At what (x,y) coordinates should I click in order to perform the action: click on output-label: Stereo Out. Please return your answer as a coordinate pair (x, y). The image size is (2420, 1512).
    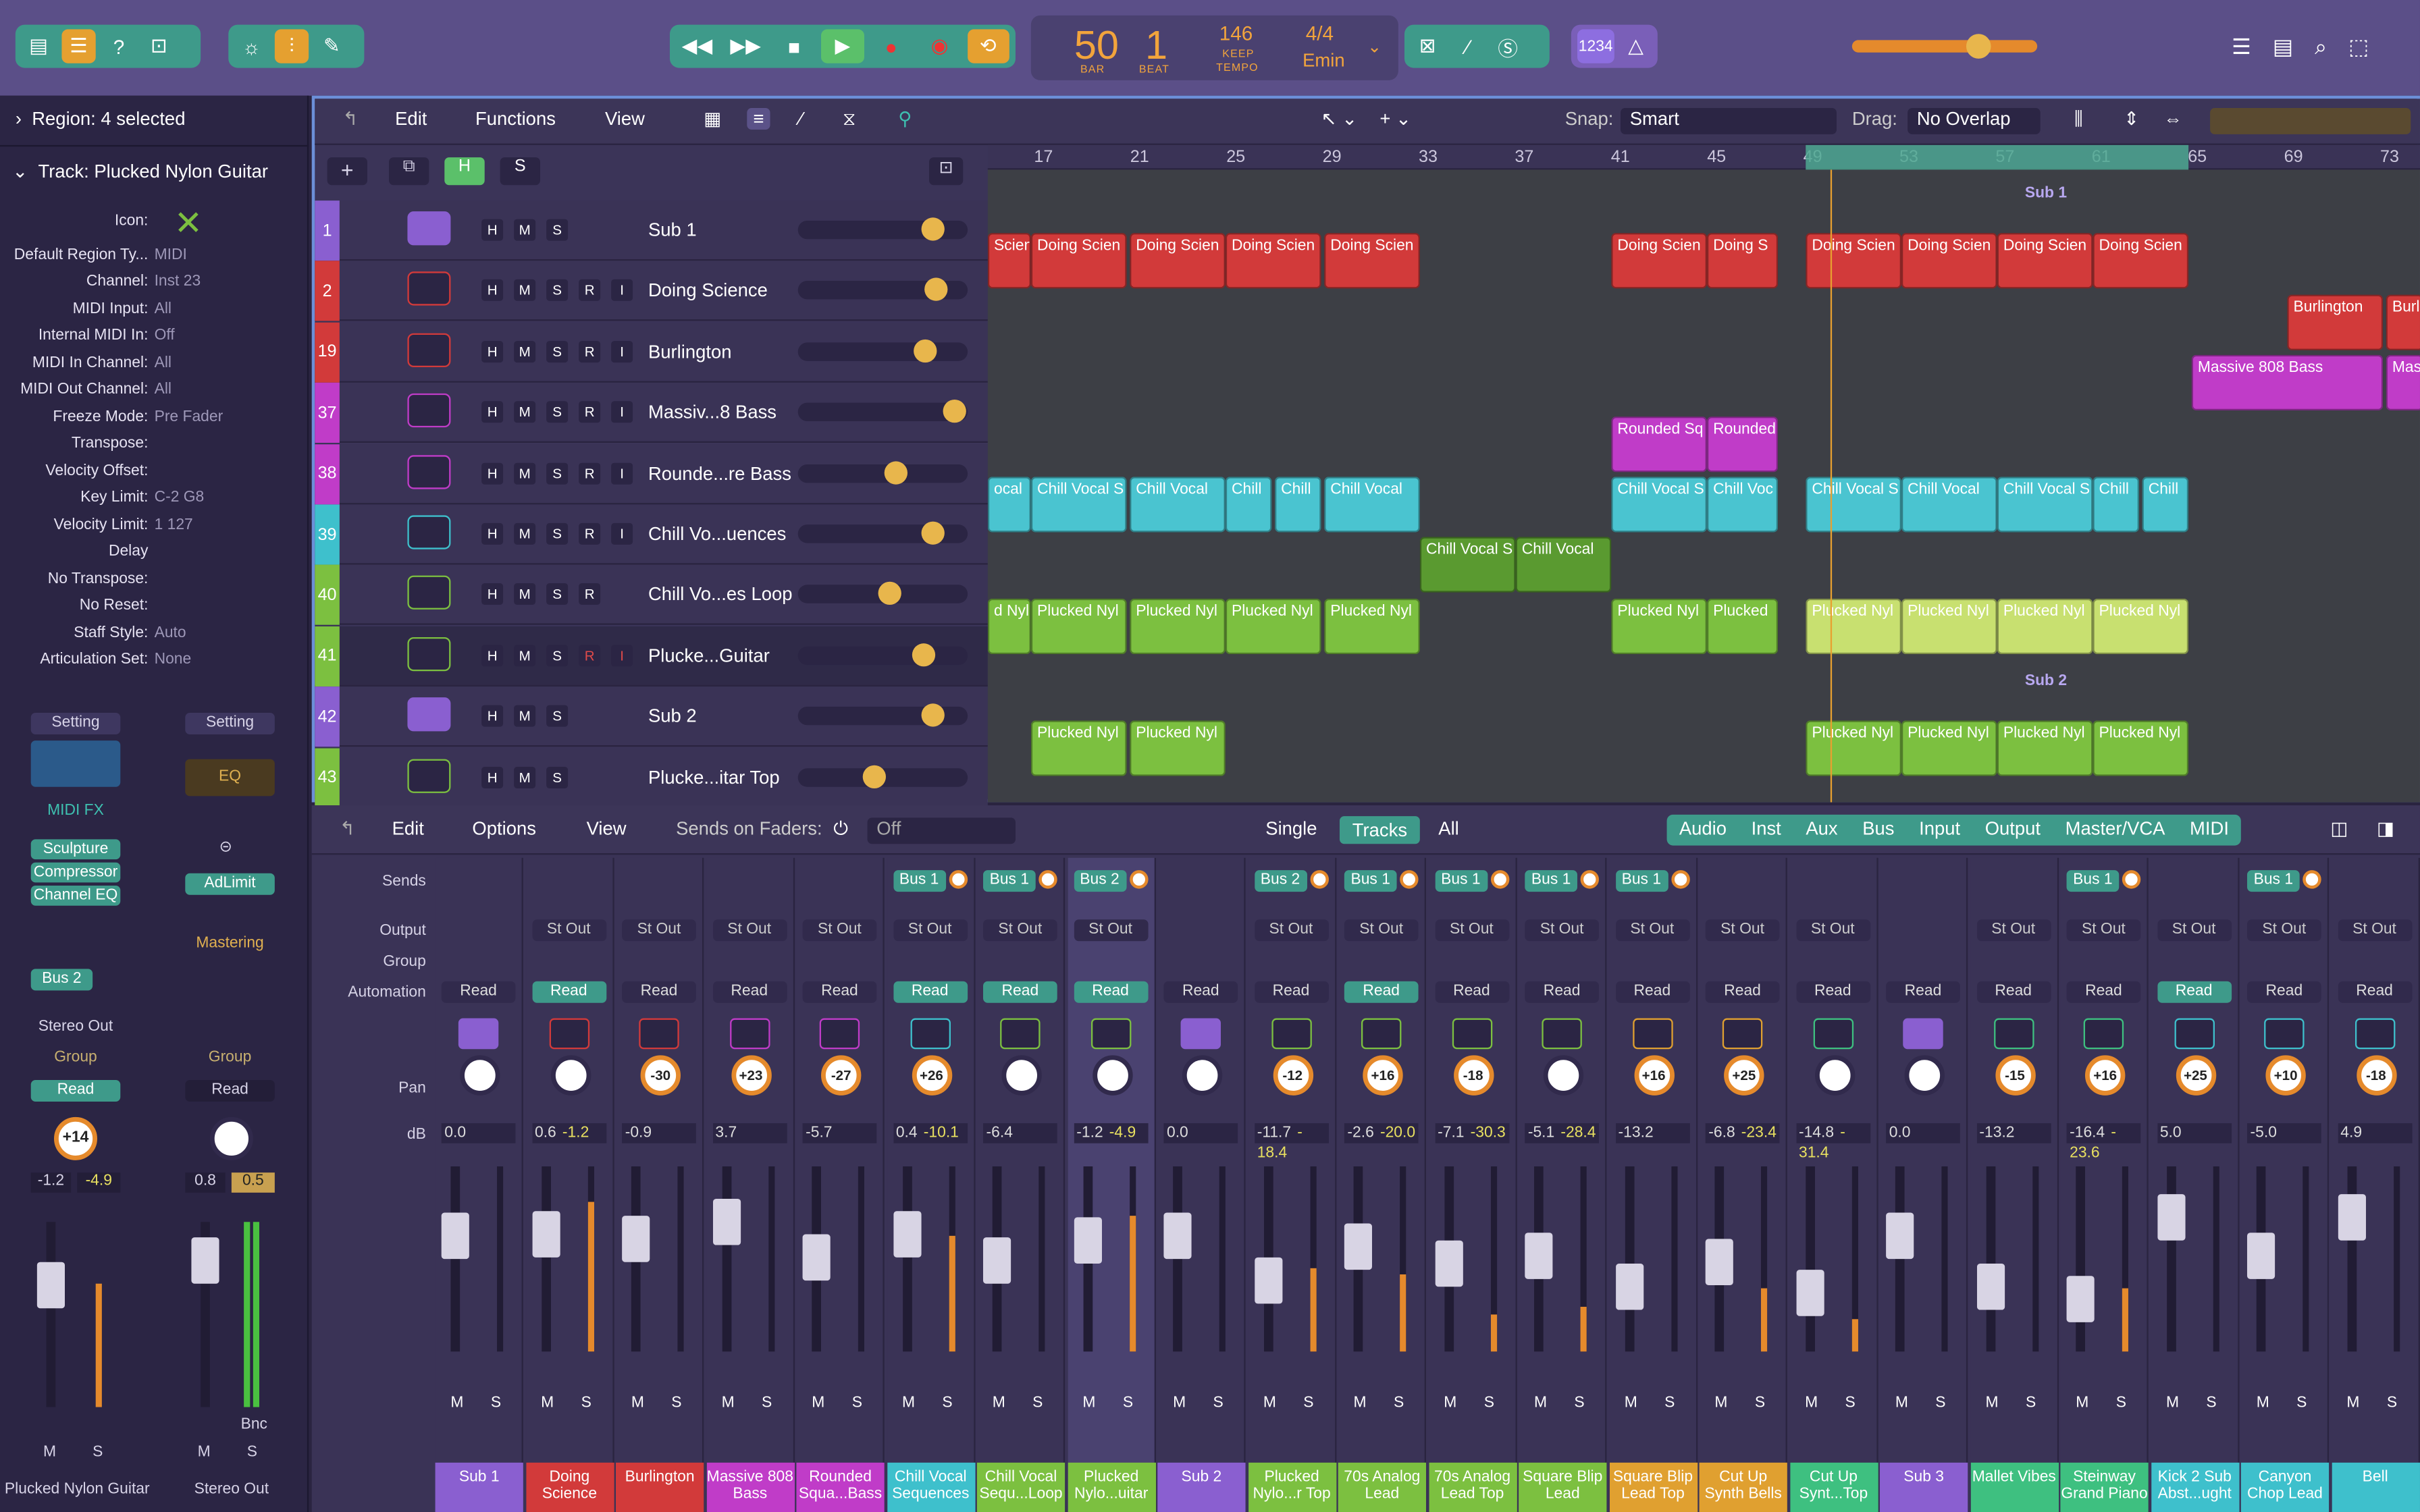
    Looking at the image, I should click on (76, 1027).